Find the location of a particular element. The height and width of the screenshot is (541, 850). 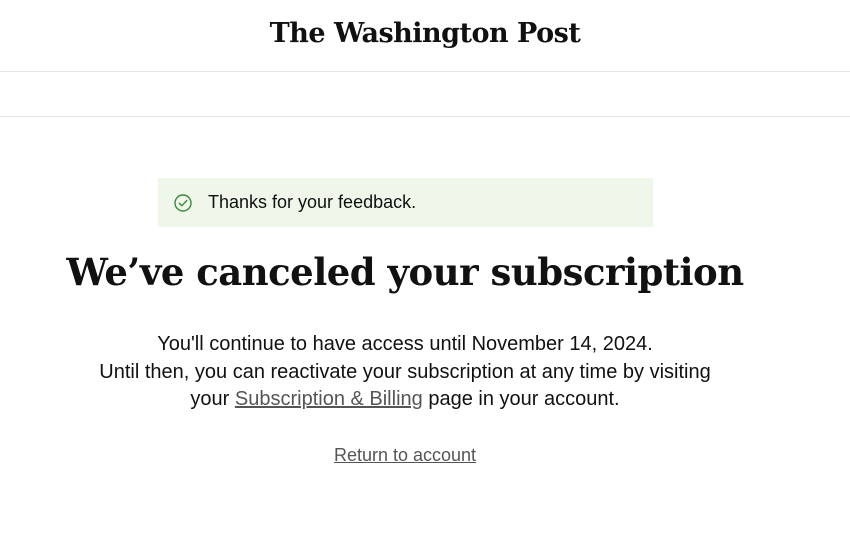

subscription-billing-link: Subscription & Billing is located at coordinates (329, 399).